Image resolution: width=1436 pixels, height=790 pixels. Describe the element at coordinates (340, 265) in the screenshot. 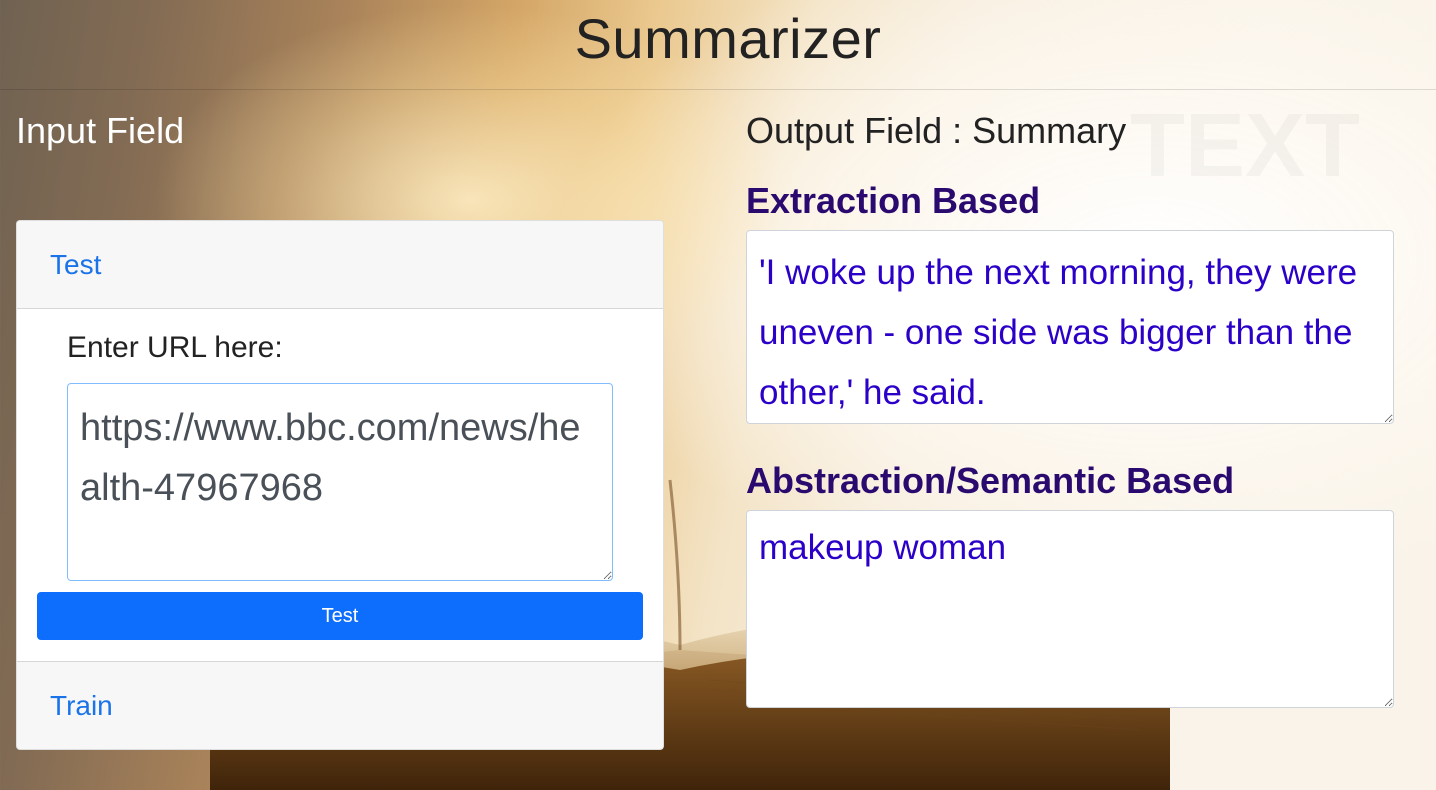

I see `accordion-header-test: Test` at that location.